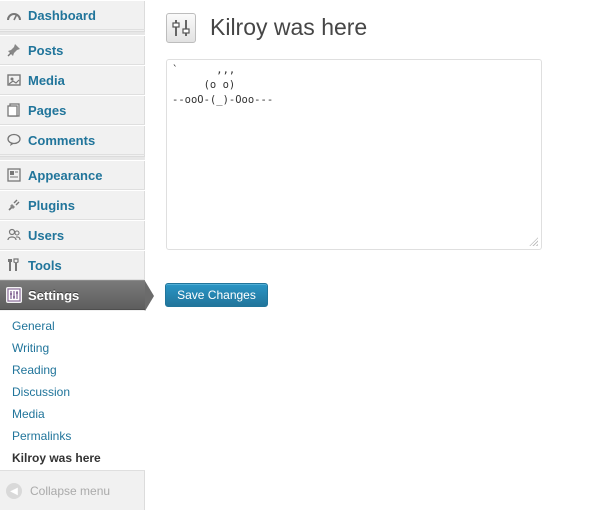  I want to click on menu-item-dashboard: Dashboard, so click(72, 15).